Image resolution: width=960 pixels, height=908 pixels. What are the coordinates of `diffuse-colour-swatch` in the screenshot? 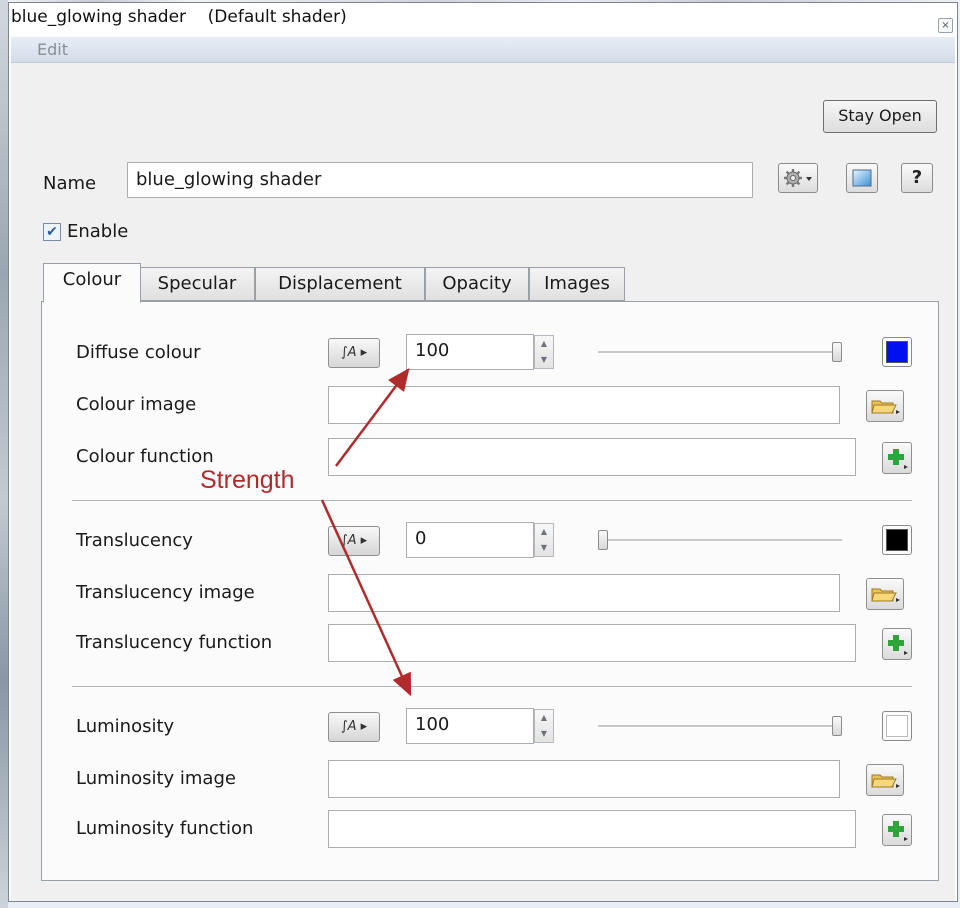 It's located at (897, 352).